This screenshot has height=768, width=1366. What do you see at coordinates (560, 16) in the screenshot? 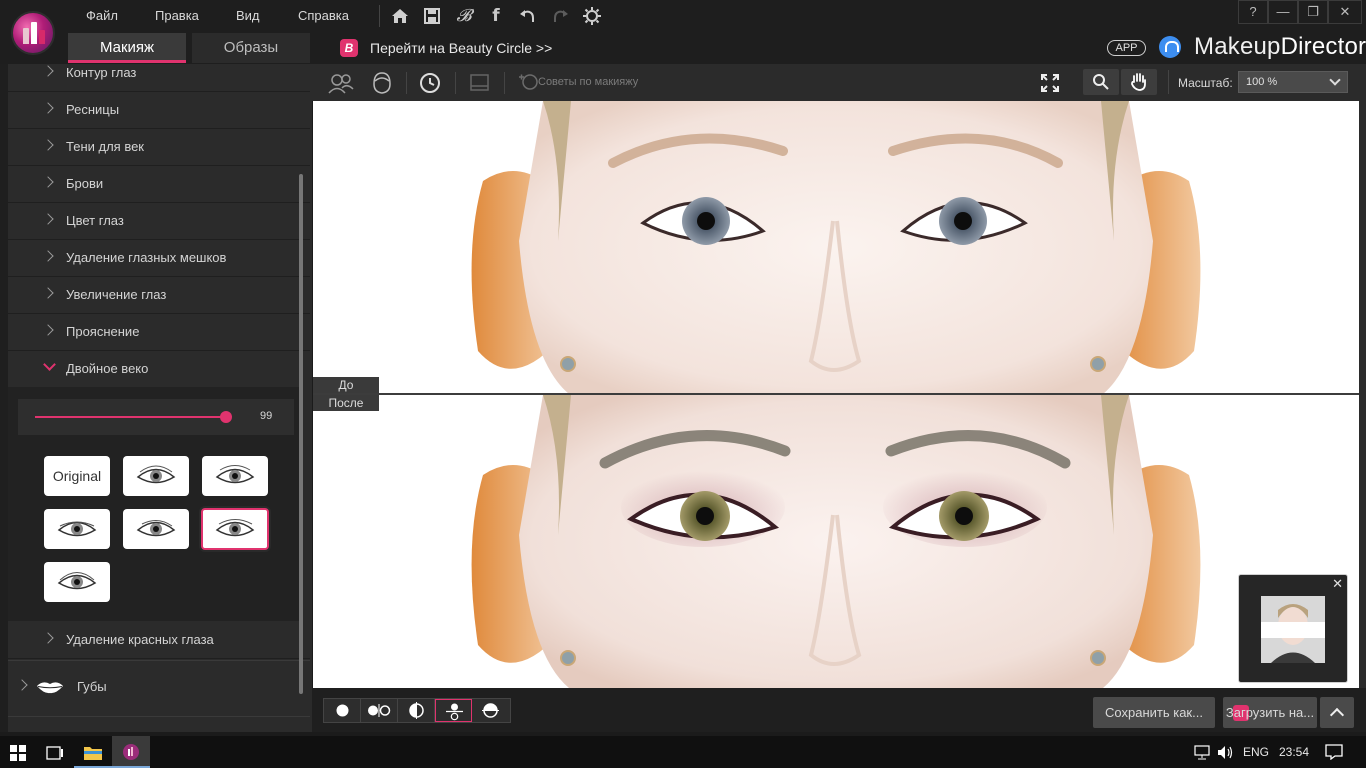
I see `redo-icon` at bounding box center [560, 16].